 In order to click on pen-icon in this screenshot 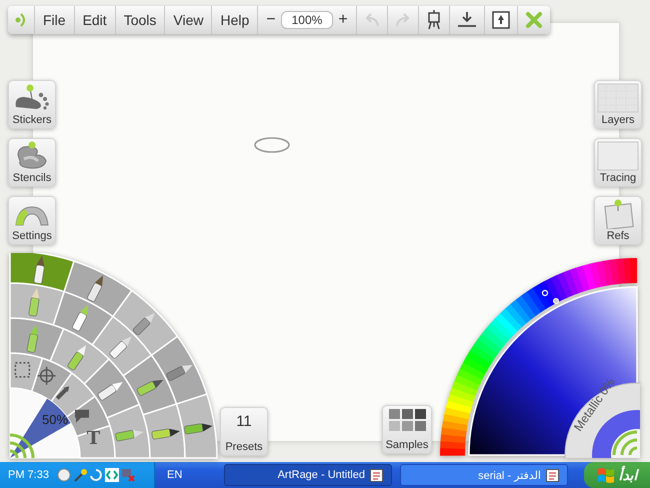, I will do `click(179, 373)`.